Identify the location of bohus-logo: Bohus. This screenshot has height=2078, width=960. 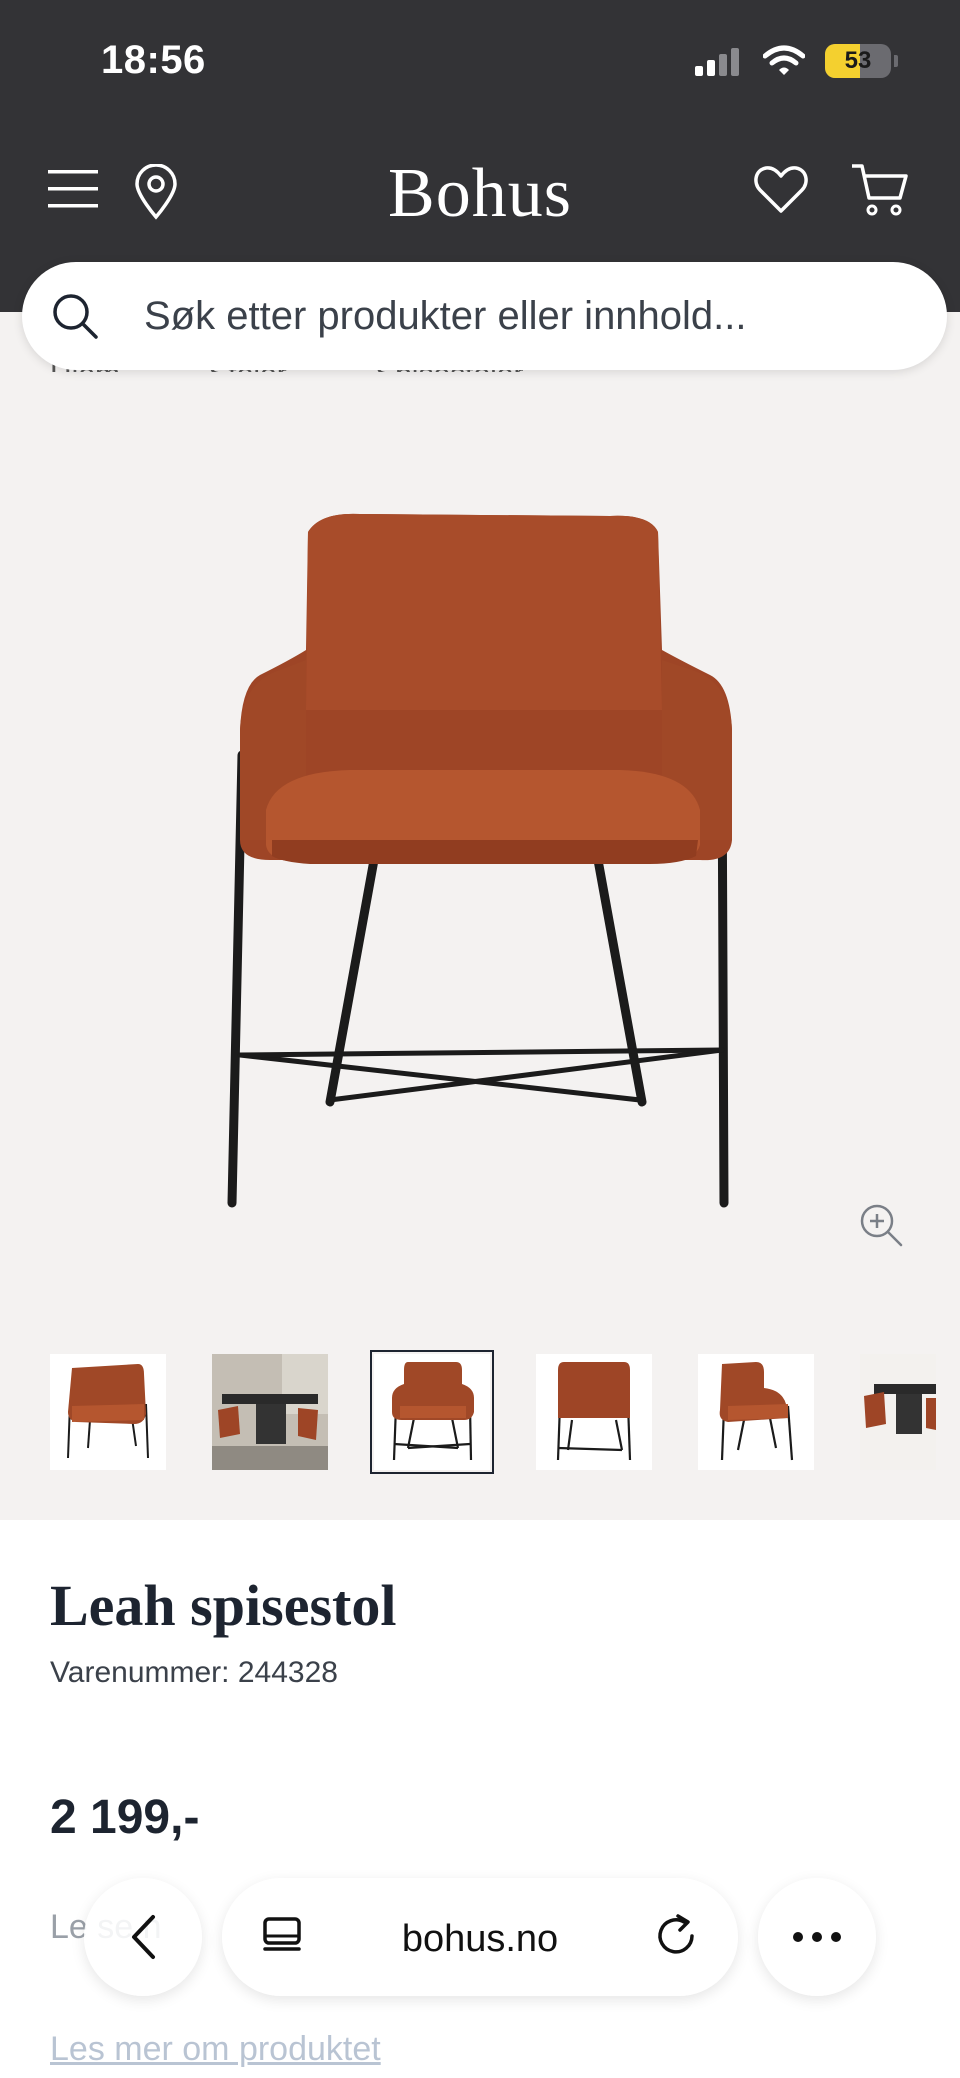
(480, 194).